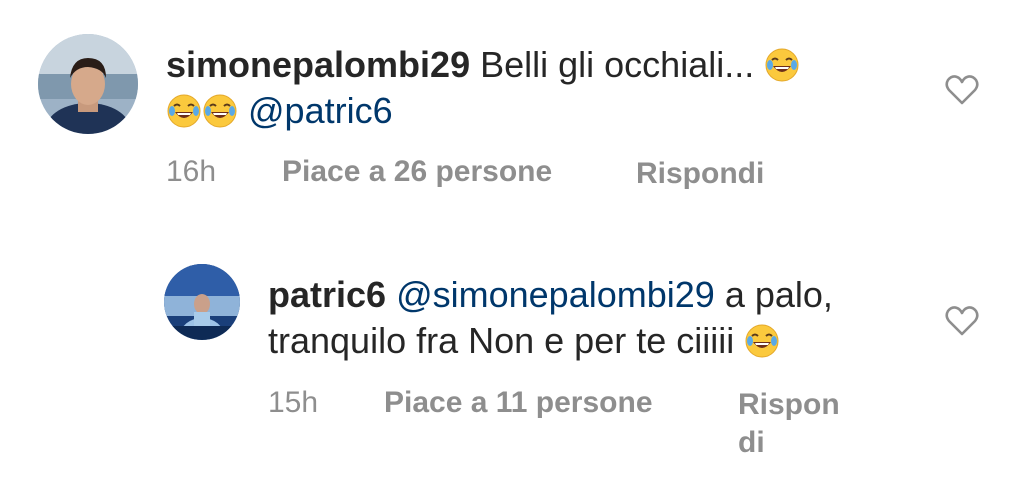 The width and height of the screenshot is (1024, 502). Describe the element at coordinates (578, 426) in the screenshot. I see `comment-meta: 15h Piace a 11 persone Rispon di` at that location.